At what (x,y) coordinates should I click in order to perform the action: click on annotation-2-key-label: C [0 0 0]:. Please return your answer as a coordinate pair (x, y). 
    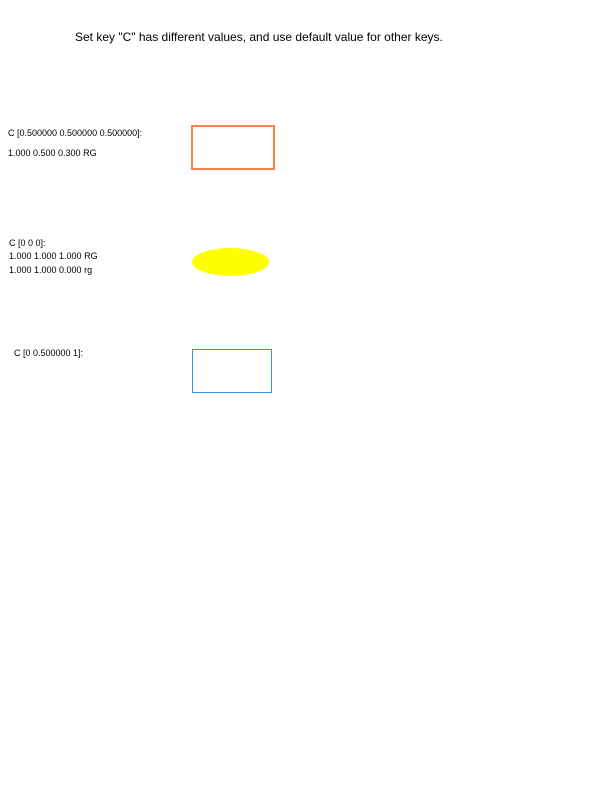
    Looking at the image, I should click on (27, 243).